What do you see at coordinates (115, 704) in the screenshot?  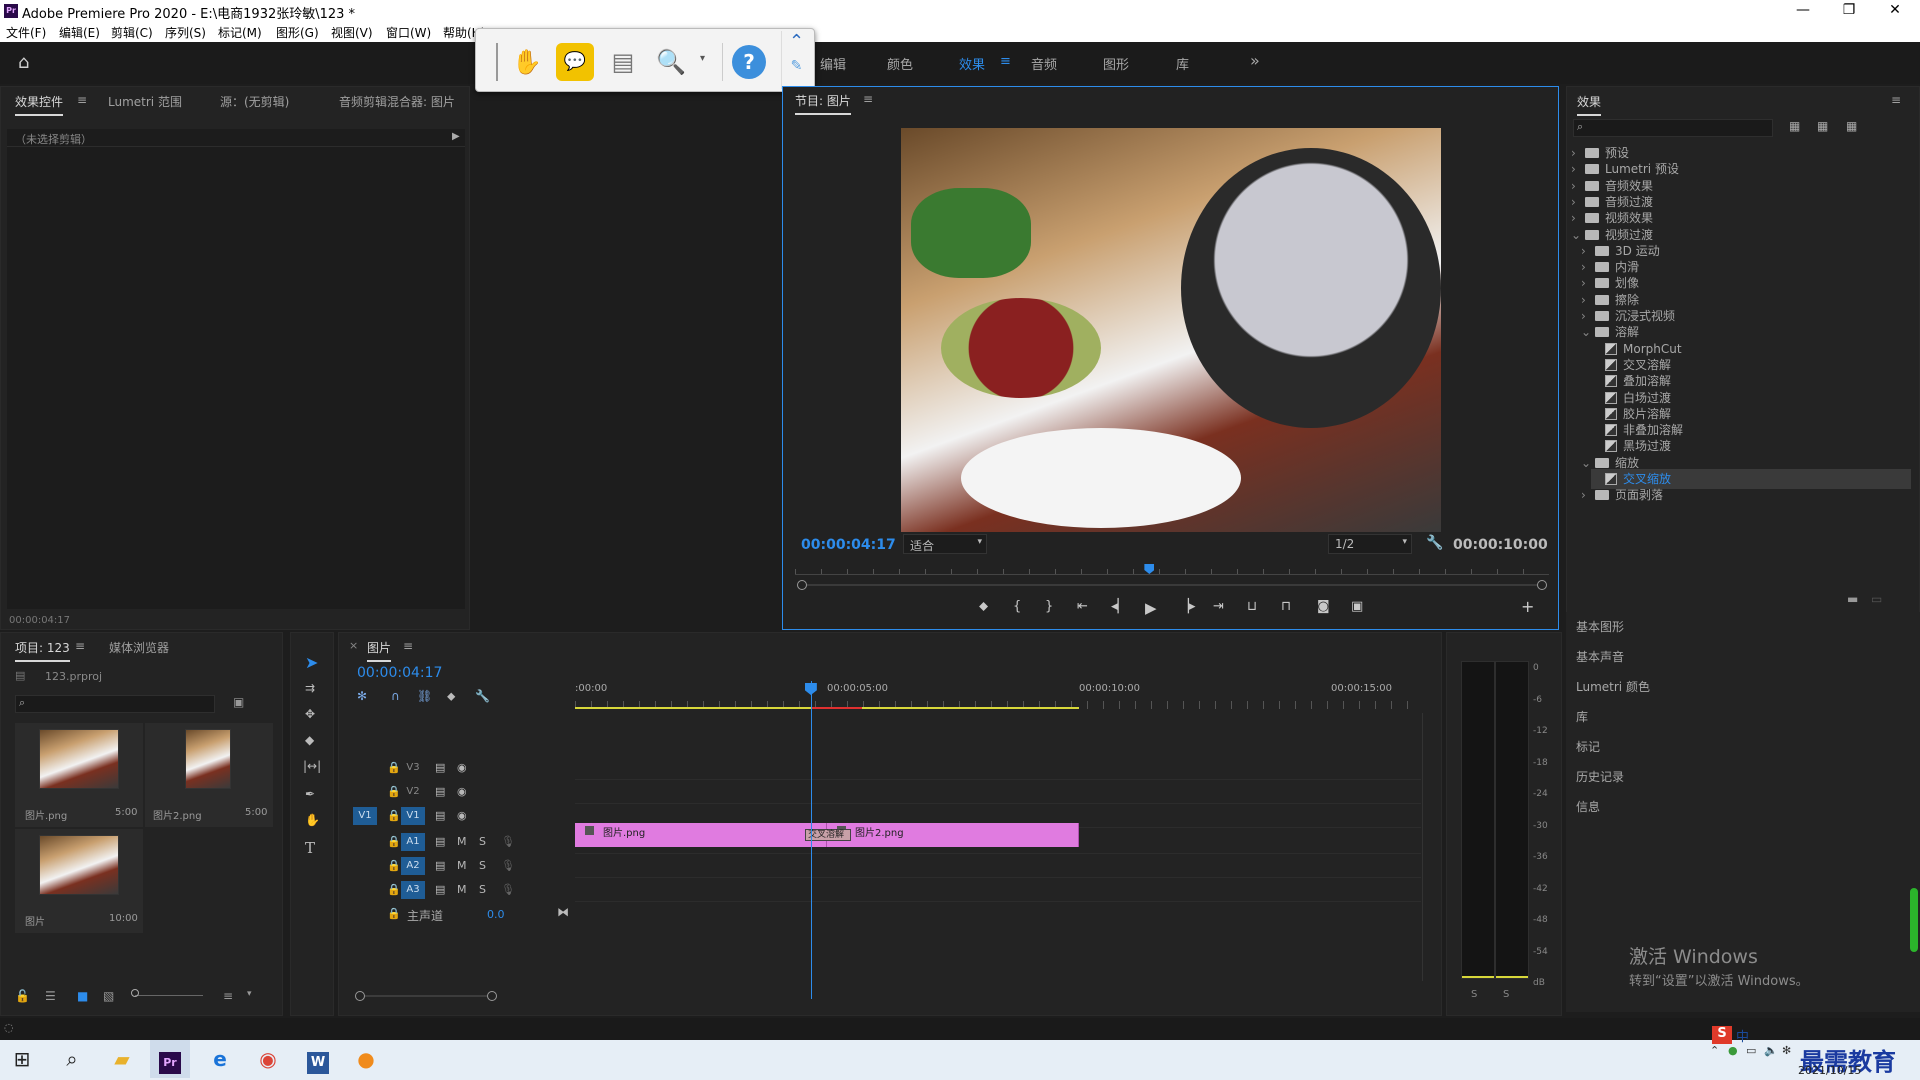 I see `project-search-input: ⌕` at bounding box center [115, 704].